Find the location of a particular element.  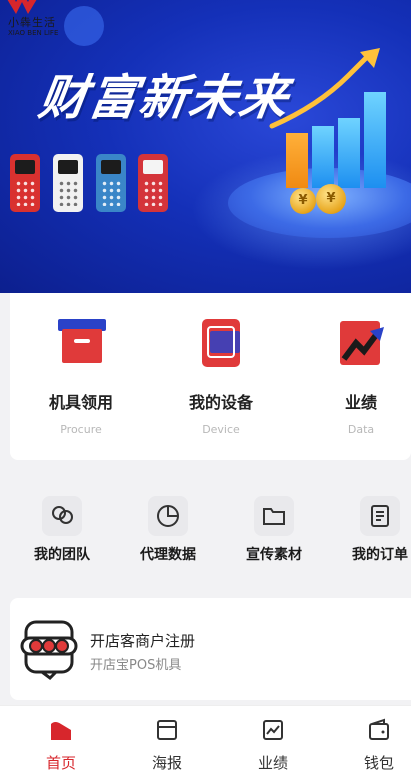

bottom-nav: 首页 海报 业绩 钱包 is located at coordinates (205, 740).